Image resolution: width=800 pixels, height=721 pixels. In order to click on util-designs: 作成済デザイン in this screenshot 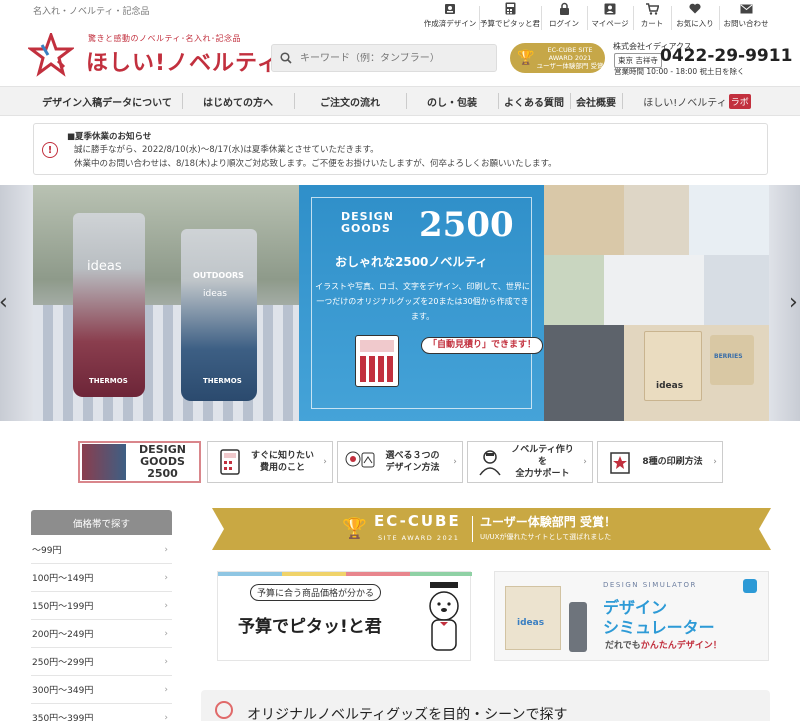, I will do `click(450, 18)`.